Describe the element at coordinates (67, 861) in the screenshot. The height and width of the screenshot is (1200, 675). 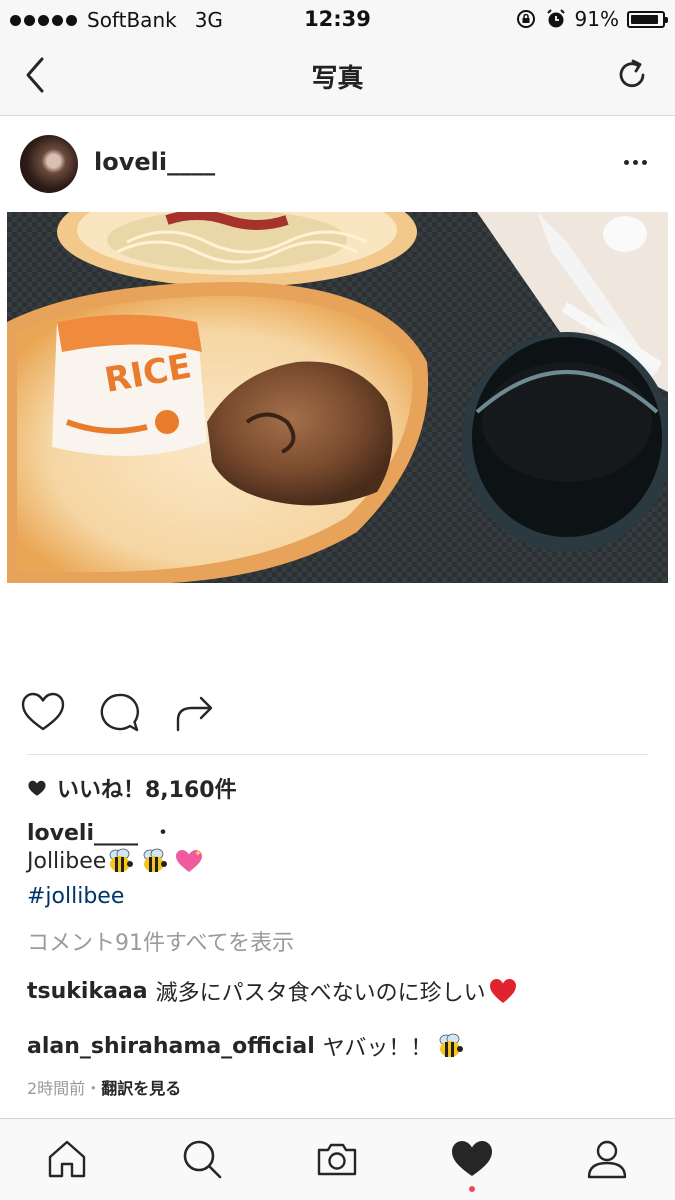
I see `caption-body: Jollibee` at that location.